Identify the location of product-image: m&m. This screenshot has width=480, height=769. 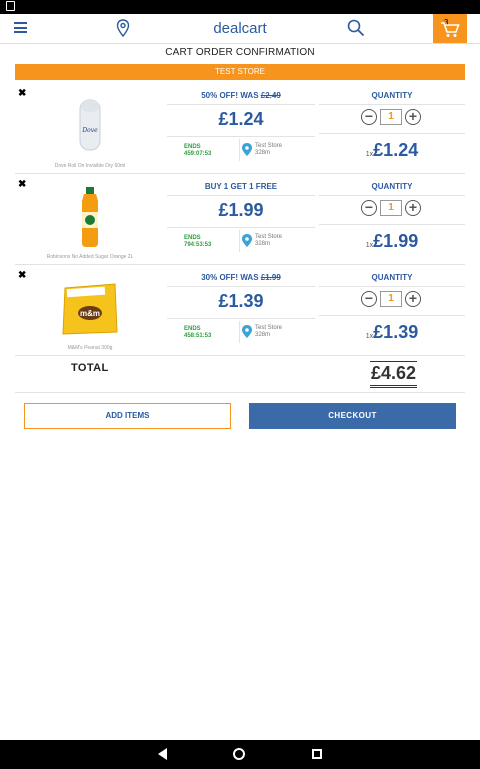
(90, 309).